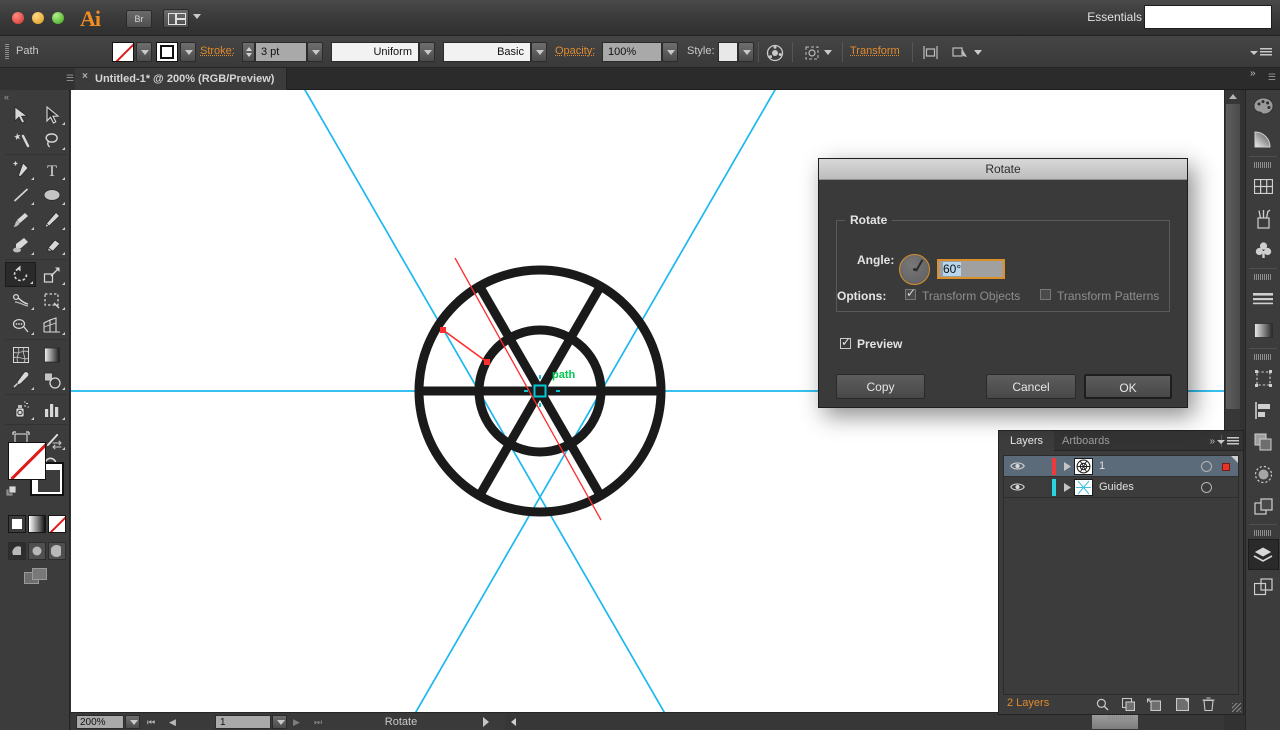 The image size is (1280, 730). Describe the element at coordinates (17, 524) in the screenshot. I see `color-mode-icon` at that location.